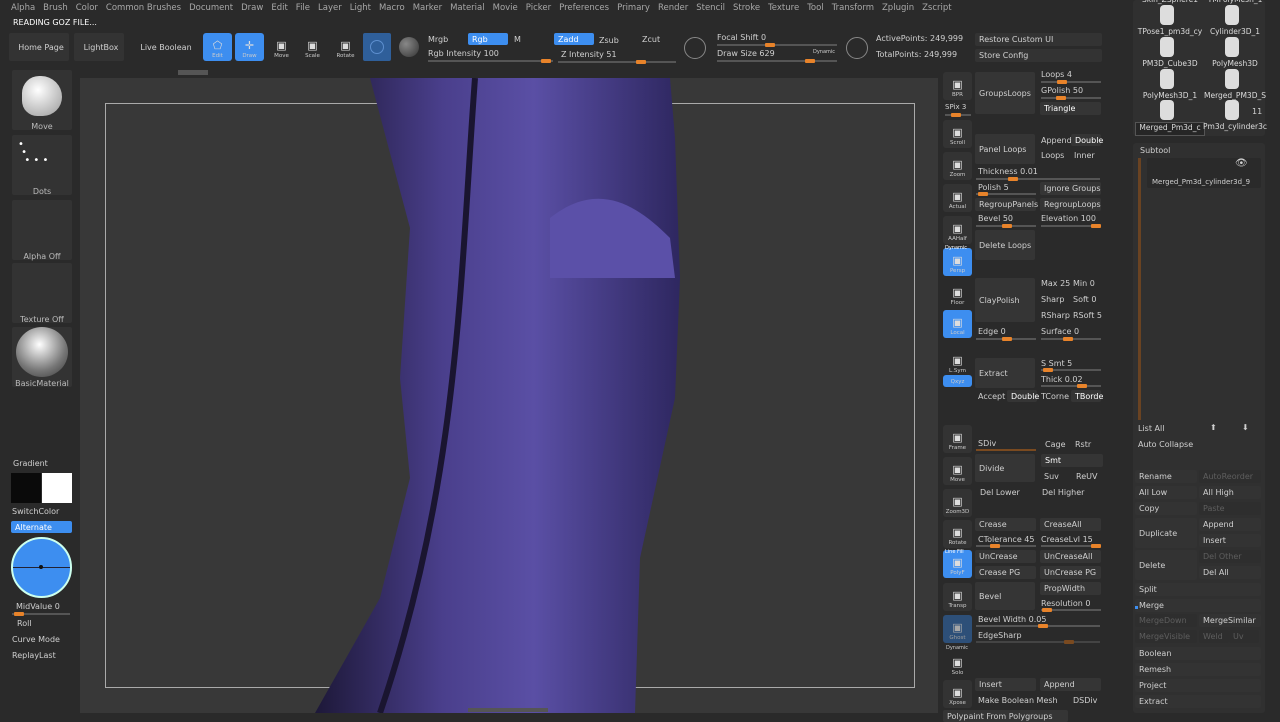 The height and width of the screenshot is (722, 1280). I want to click on crease-pg-button: Crease PG, so click(1005, 572).